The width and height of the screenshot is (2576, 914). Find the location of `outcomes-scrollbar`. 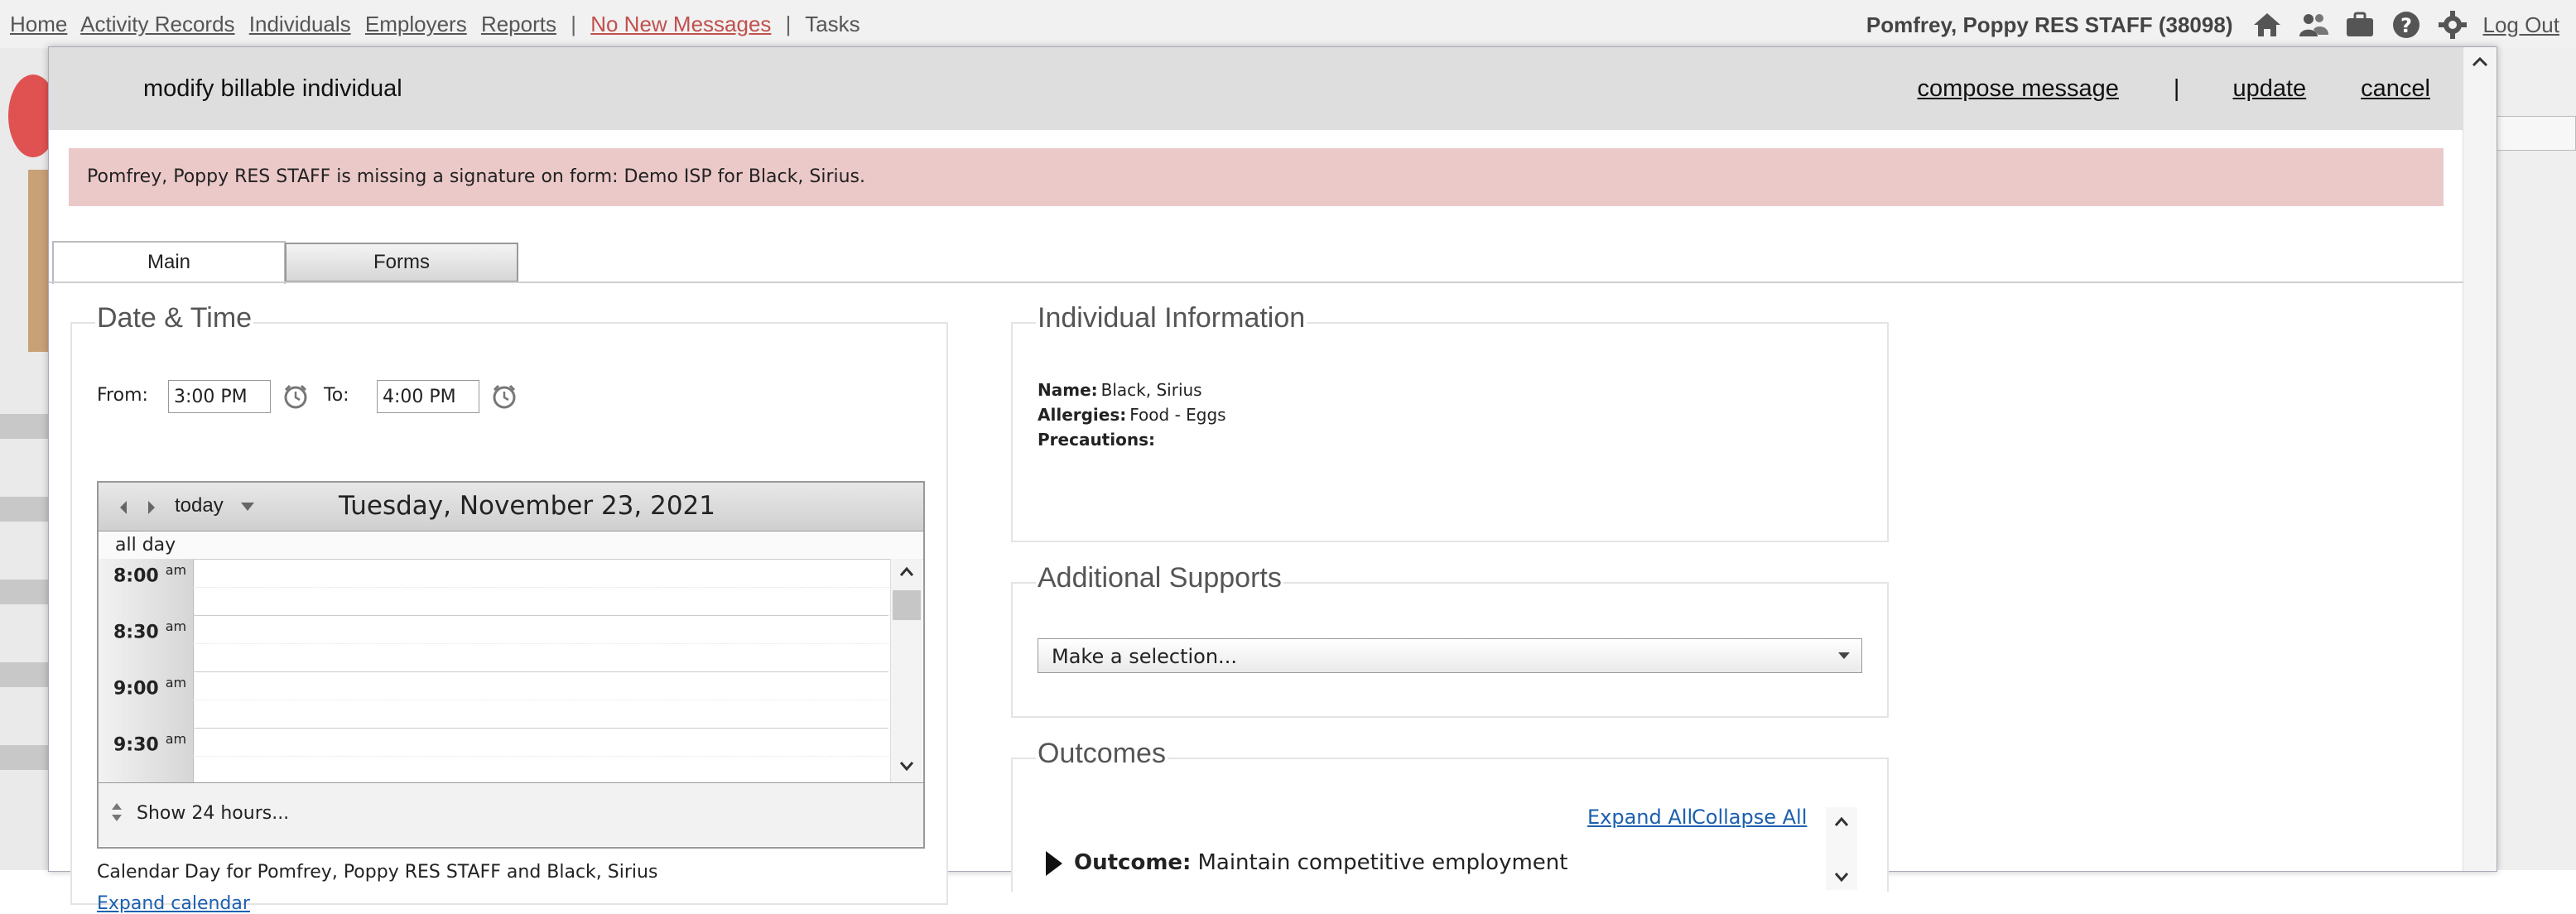

outcomes-scrollbar is located at coordinates (1841, 848).